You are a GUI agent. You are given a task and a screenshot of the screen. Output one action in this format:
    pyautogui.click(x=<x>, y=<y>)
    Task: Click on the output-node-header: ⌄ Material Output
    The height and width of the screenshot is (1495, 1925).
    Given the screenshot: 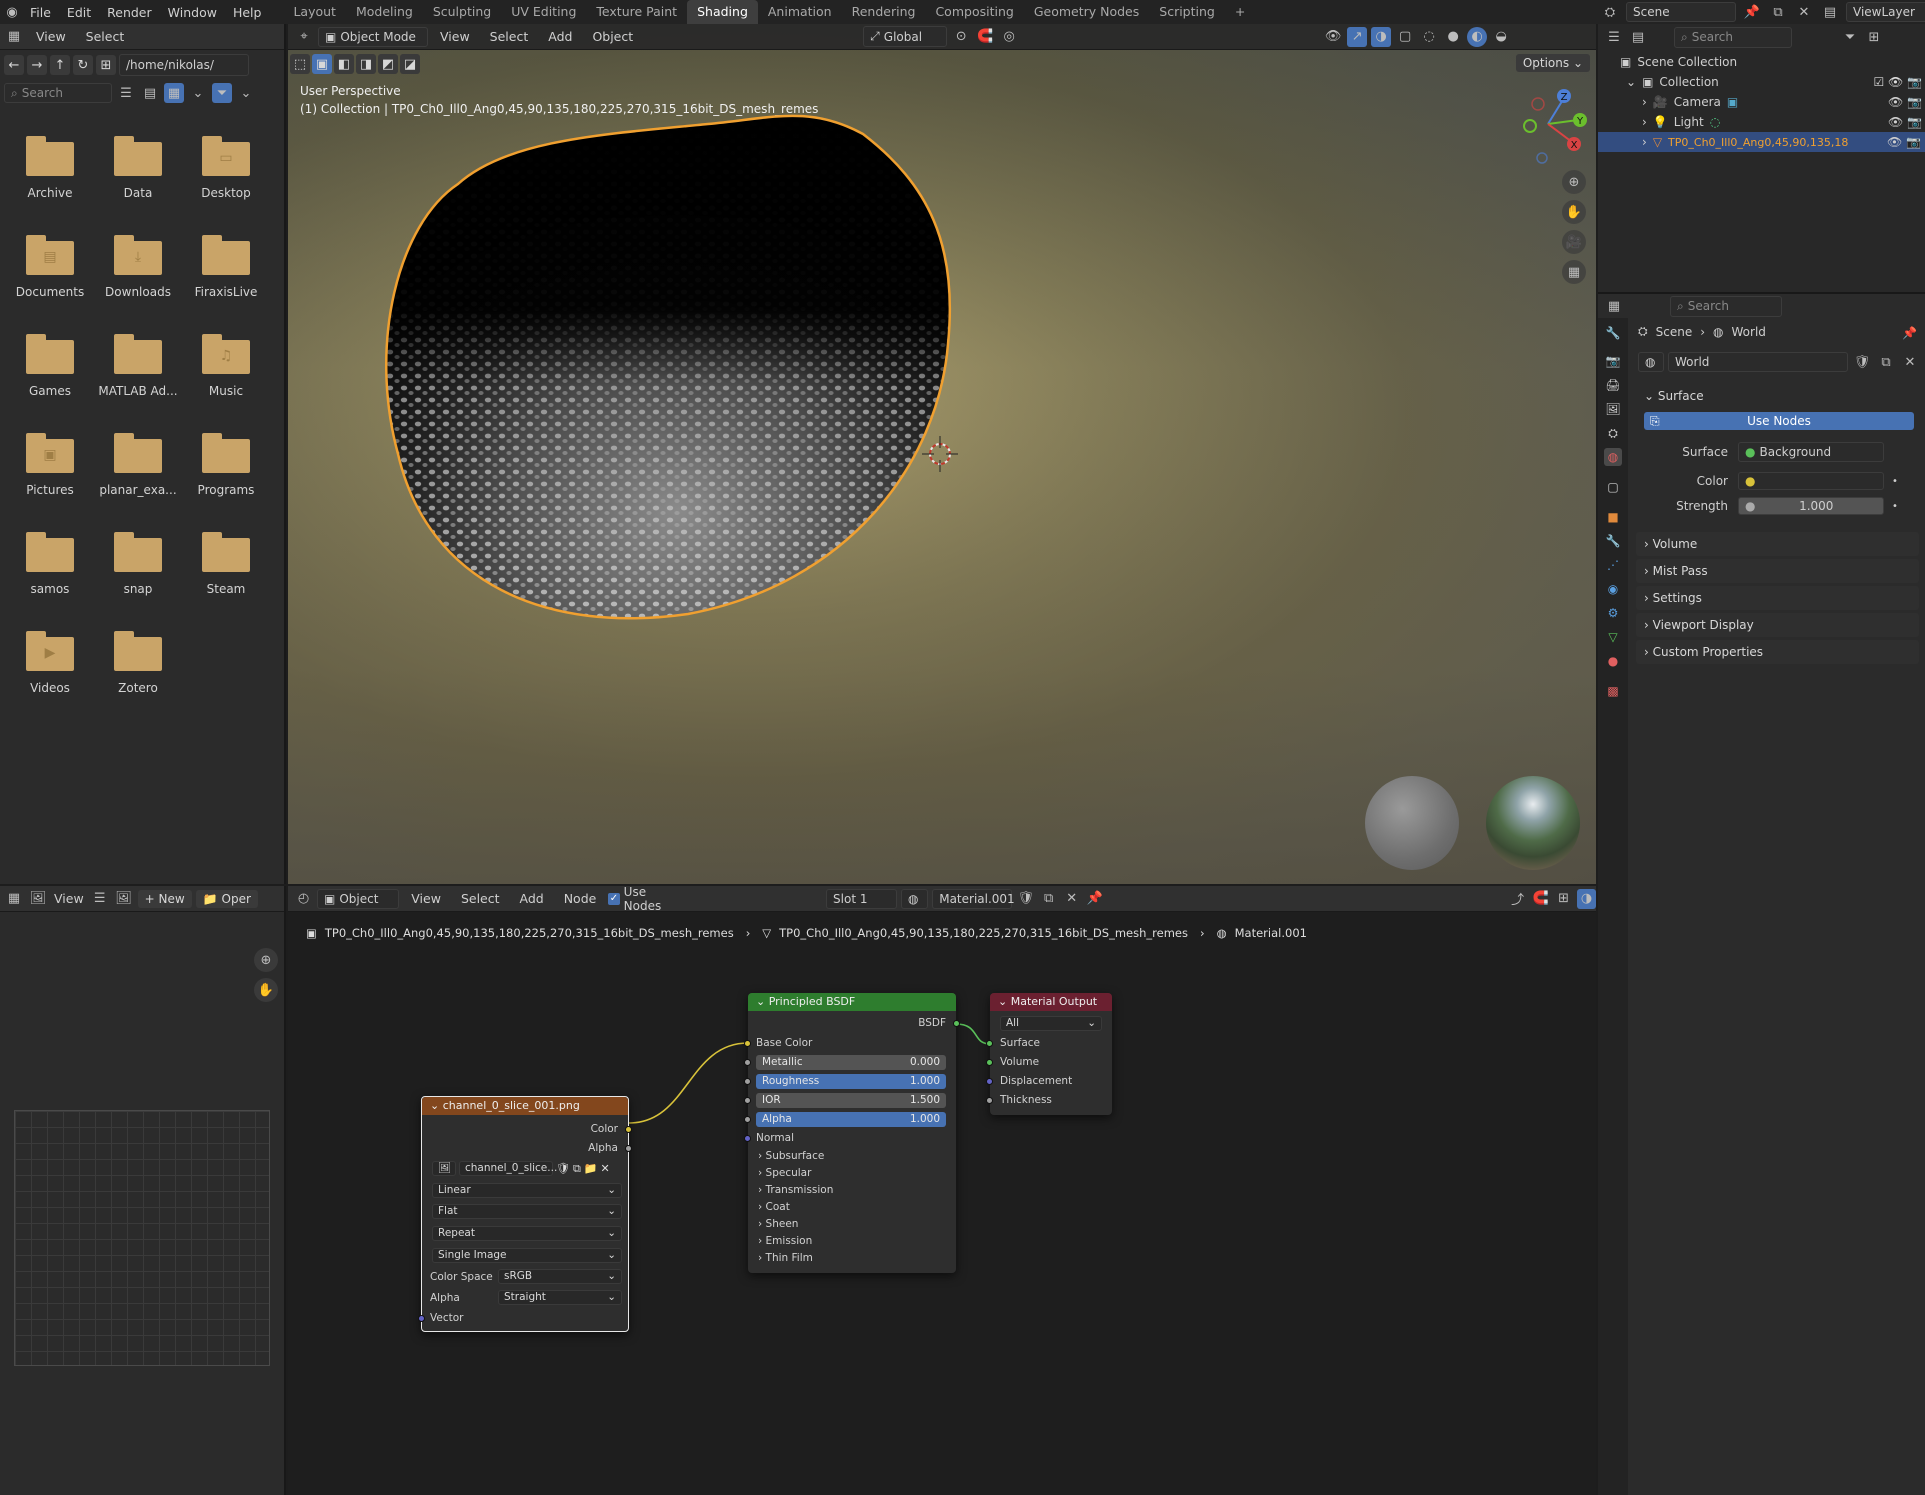 What is the action you would take?
    pyautogui.click(x=1051, y=1002)
    